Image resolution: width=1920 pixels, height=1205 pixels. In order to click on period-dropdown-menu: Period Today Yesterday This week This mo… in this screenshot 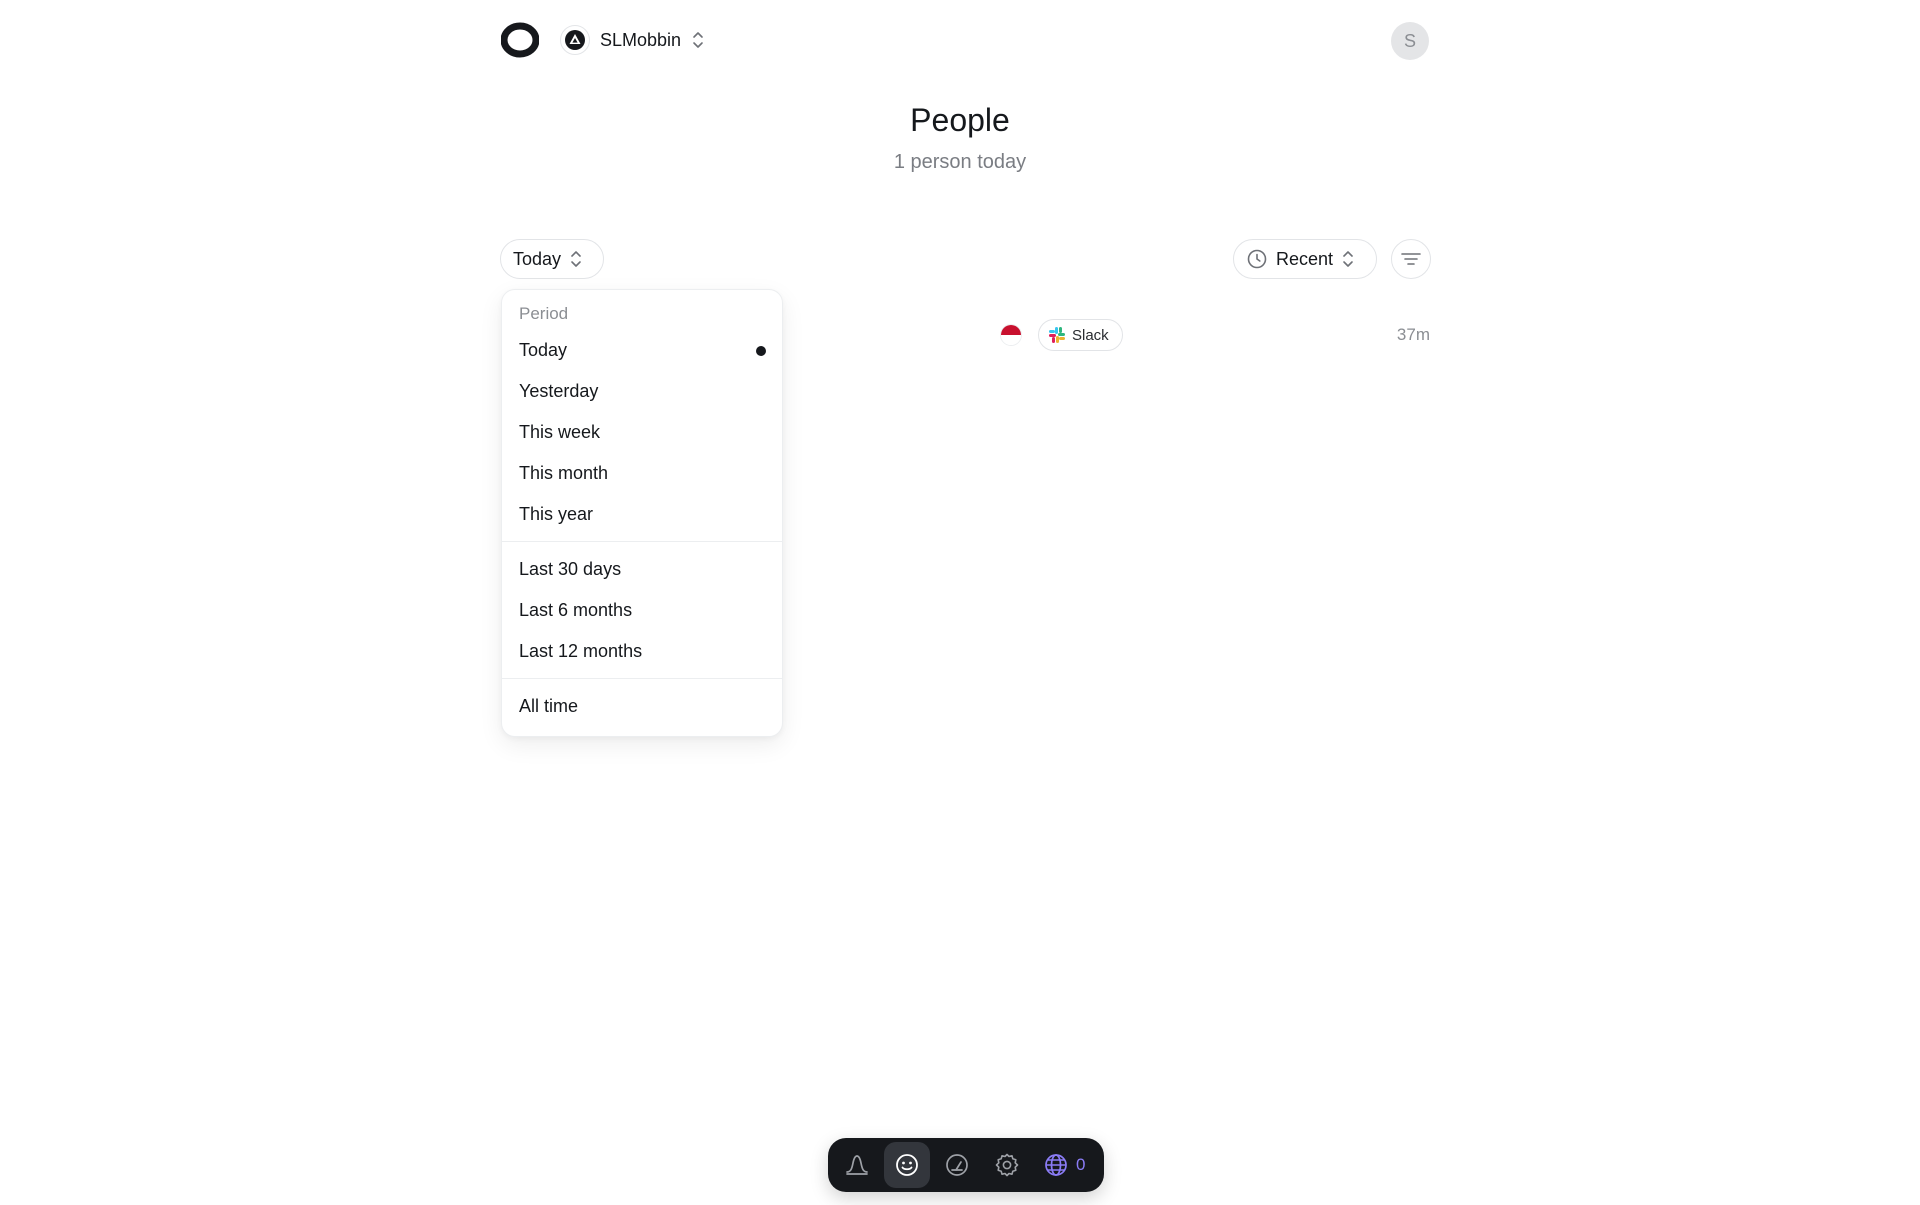, I will do `click(642, 513)`.